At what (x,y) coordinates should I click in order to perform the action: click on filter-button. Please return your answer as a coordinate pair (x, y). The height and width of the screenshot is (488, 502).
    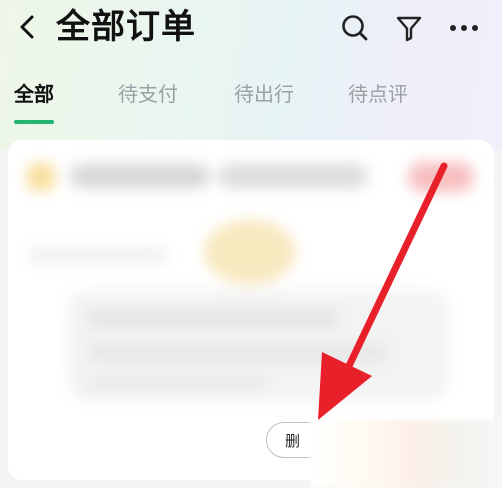
    Looking at the image, I should click on (409, 28).